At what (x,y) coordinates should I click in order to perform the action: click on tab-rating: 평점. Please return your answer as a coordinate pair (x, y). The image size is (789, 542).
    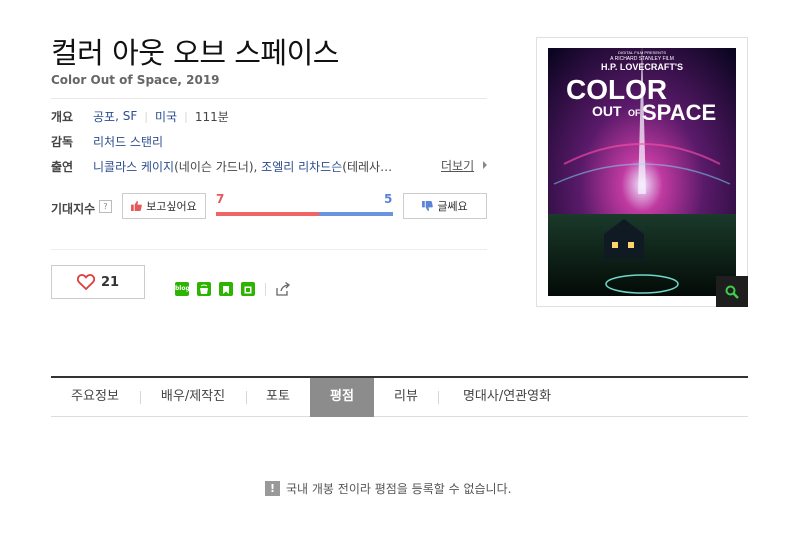
    Looking at the image, I should click on (342, 397).